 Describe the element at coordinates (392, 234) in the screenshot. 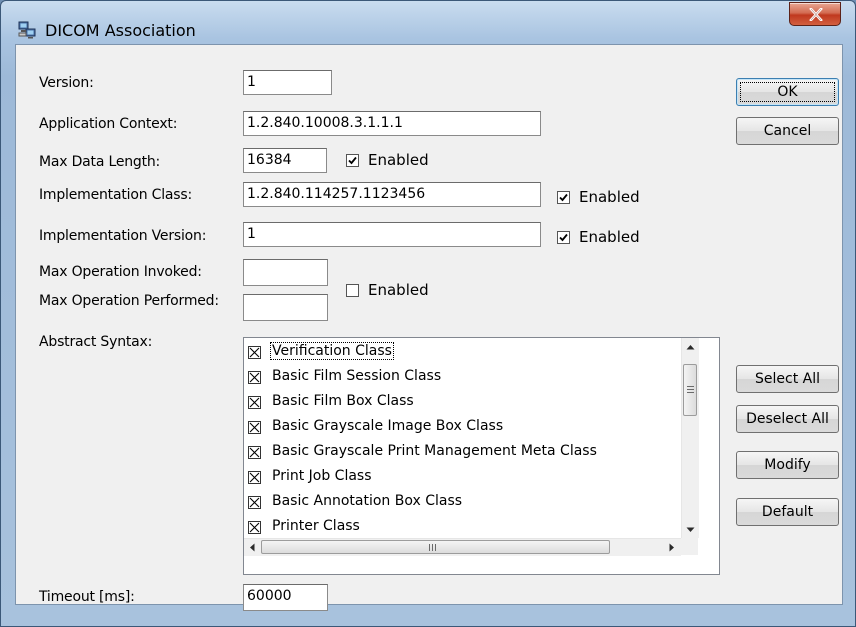

I see `implementation-version-field: 1` at that location.